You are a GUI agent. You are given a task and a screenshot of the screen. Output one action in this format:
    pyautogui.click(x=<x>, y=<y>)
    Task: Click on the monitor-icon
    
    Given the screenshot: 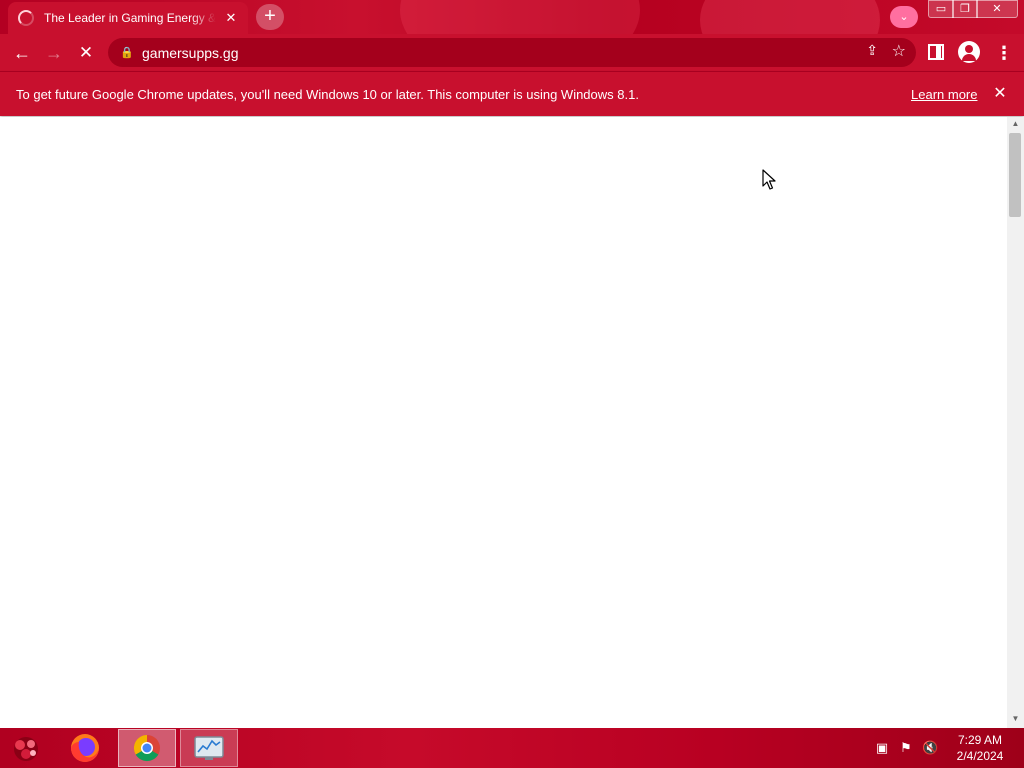 What is the action you would take?
    pyautogui.click(x=209, y=748)
    